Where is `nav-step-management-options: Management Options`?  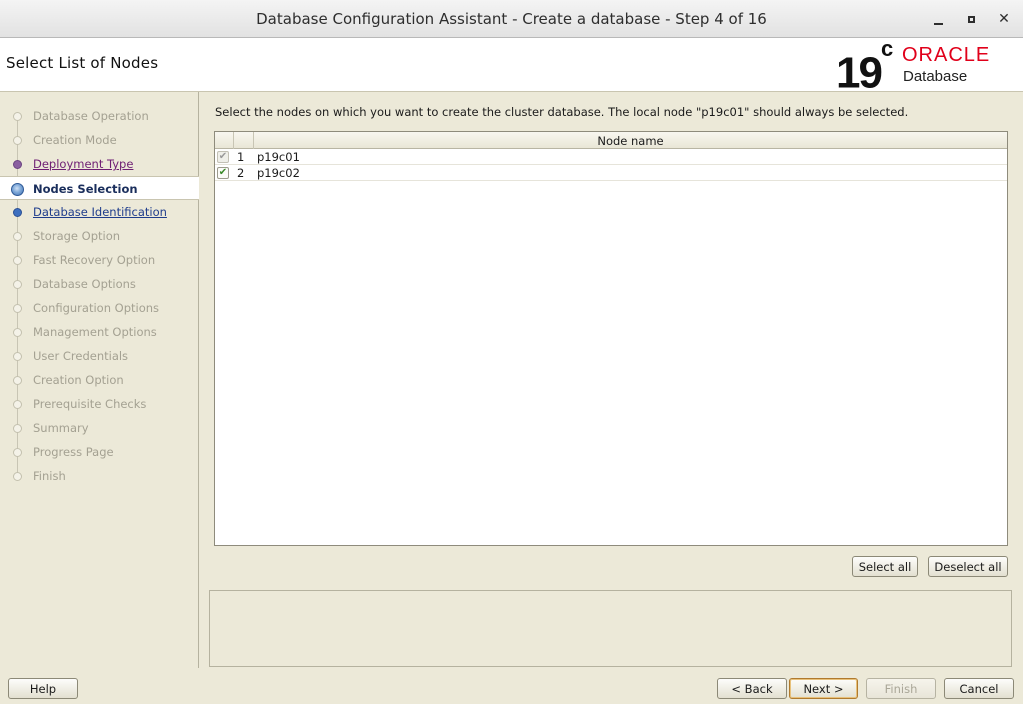
nav-step-management-options: Management Options is located at coordinates (99, 332).